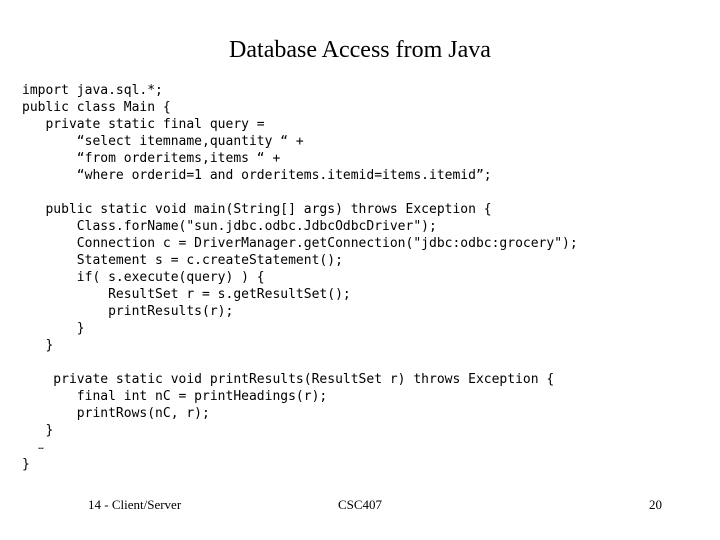 The height and width of the screenshot is (540, 720). I want to click on code-line: printResults(r);, so click(128, 311).